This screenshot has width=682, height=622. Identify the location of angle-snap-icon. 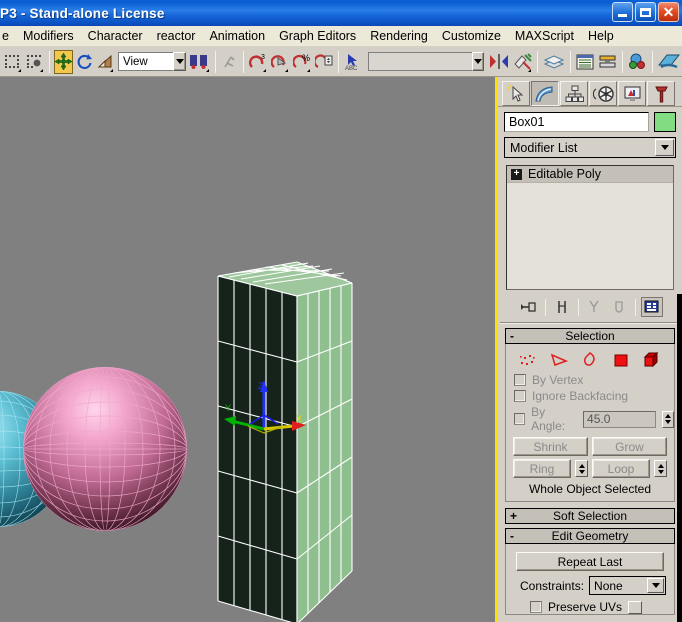
(280, 62).